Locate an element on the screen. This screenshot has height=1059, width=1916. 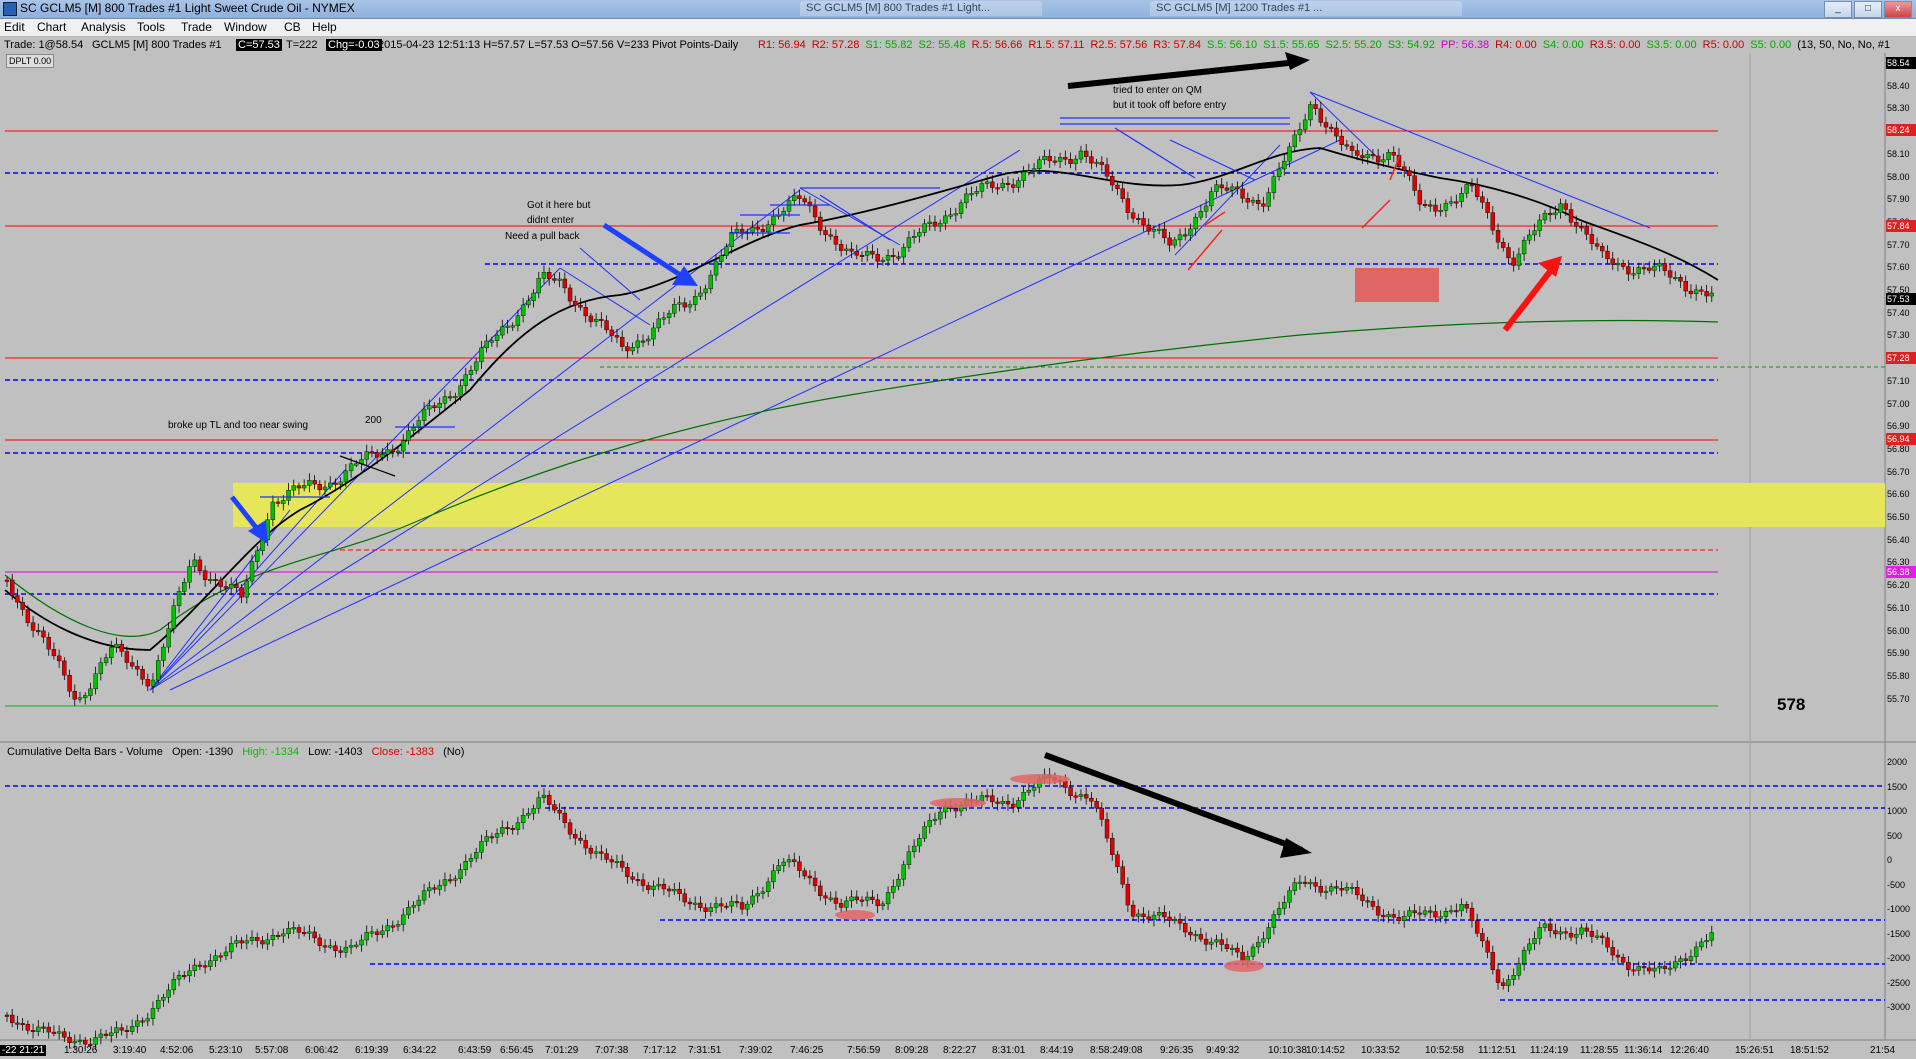
price-axis-label: 58.00 is located at coordinates (1898, 176).